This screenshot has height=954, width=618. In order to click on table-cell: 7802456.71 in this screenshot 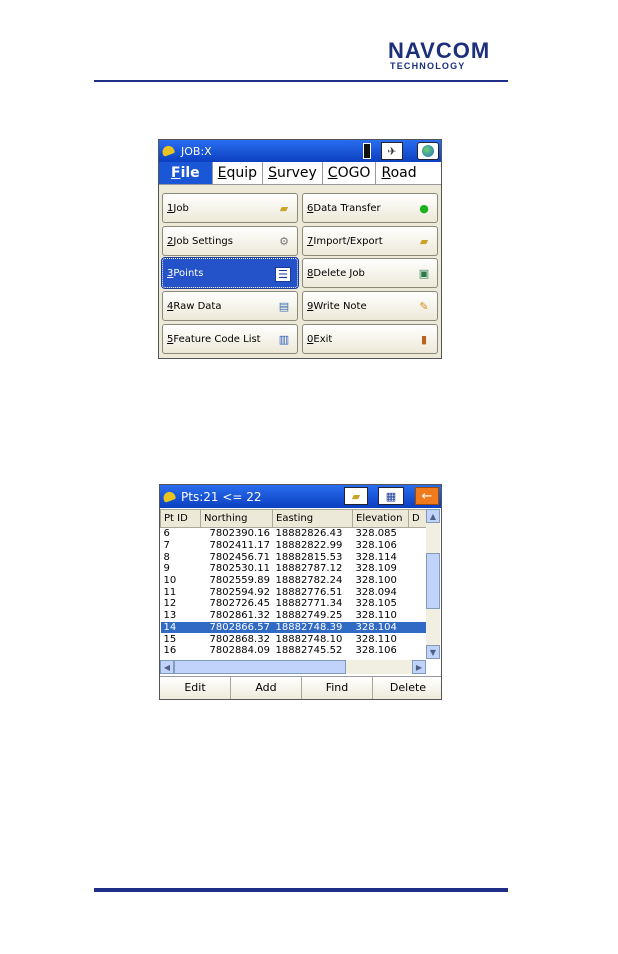, I will do `click(239, 557)`.